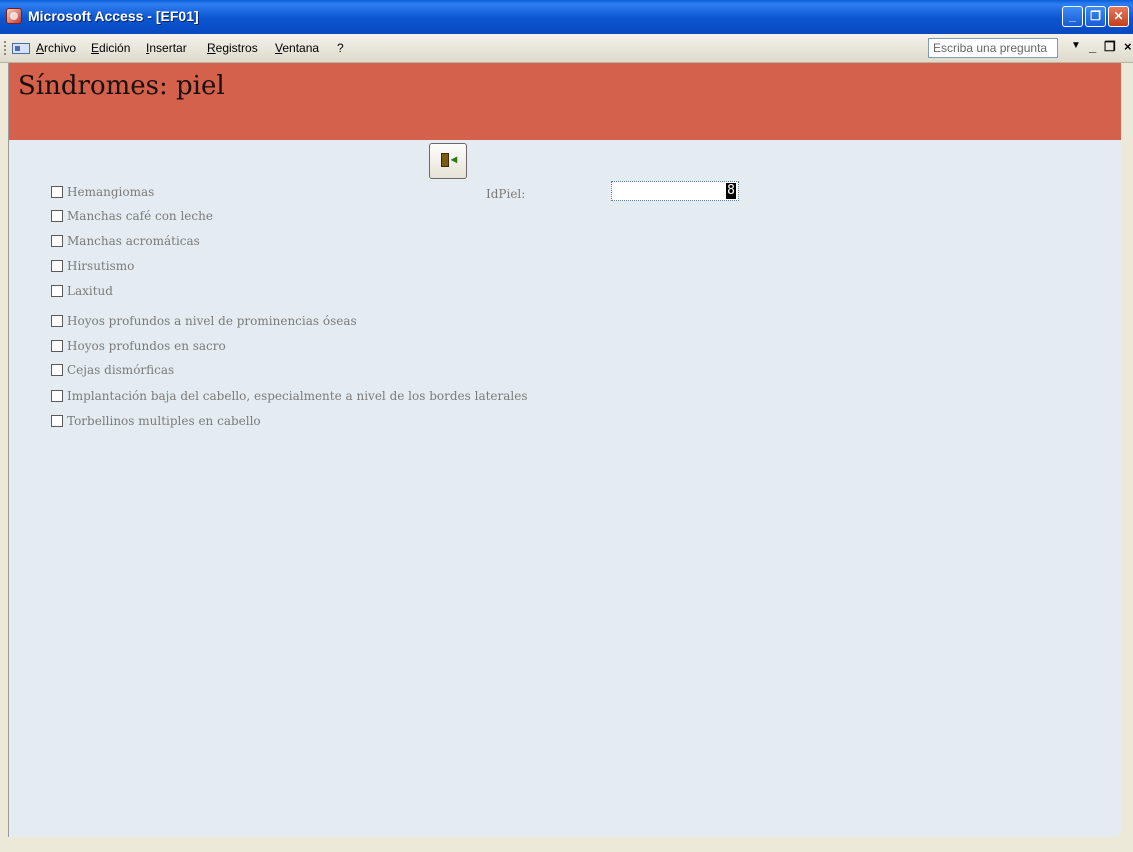 Image resolution: width=1133 pixels, height=852 pixels. I want to click on checkbox-laxitud: Laxitud, so click(82, 291).